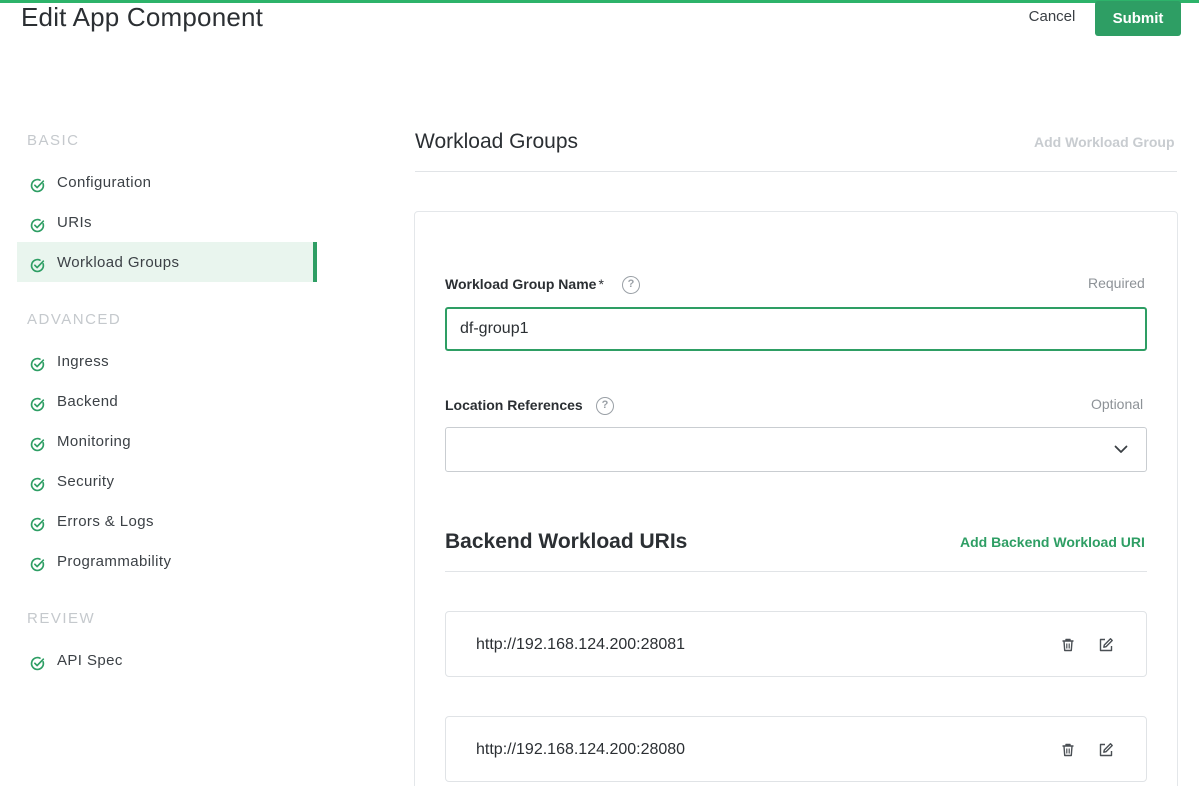  Describe the element at coordinates (167, 182) in the screenshot. I see `sidebar-item-configuration: Configuration` at that location.